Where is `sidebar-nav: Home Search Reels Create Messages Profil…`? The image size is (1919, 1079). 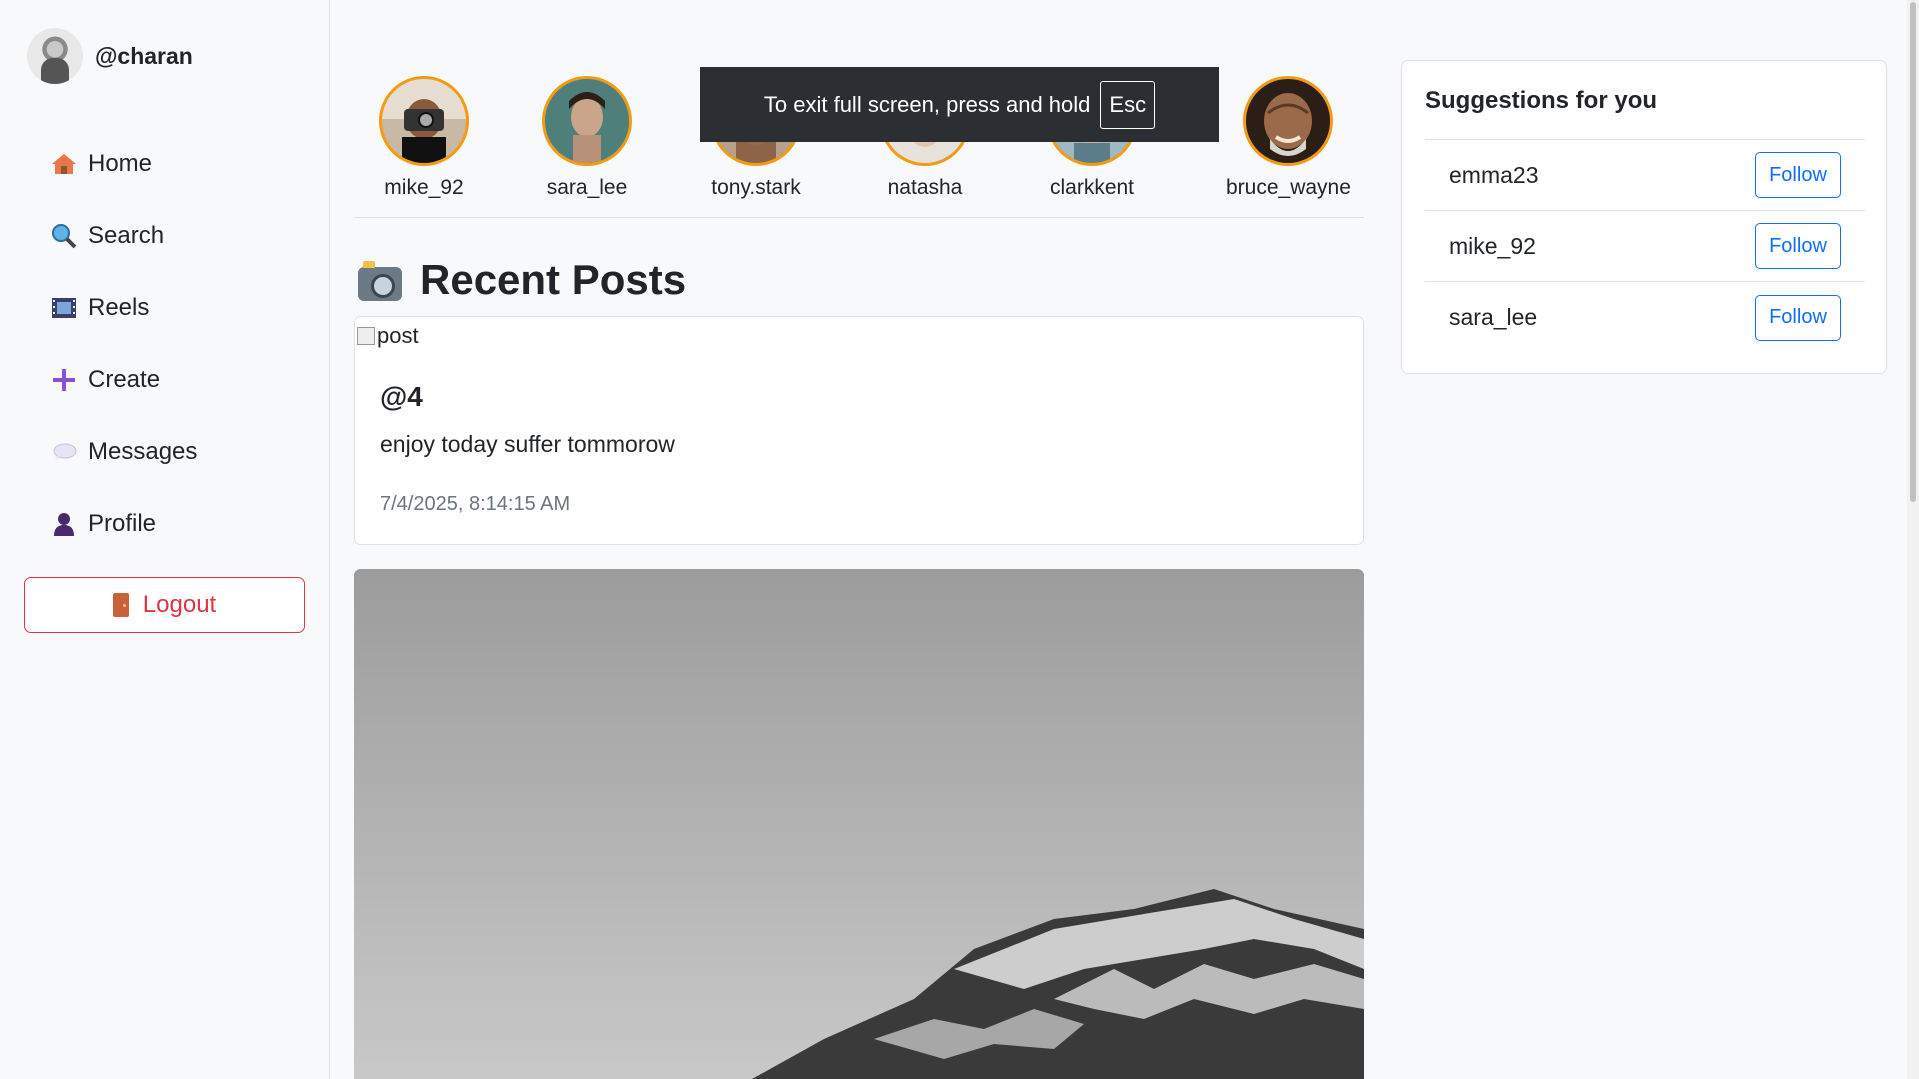
sidebar-nav: Home Search Reels Create Messages Profil… is located at coordinates (123, 344).